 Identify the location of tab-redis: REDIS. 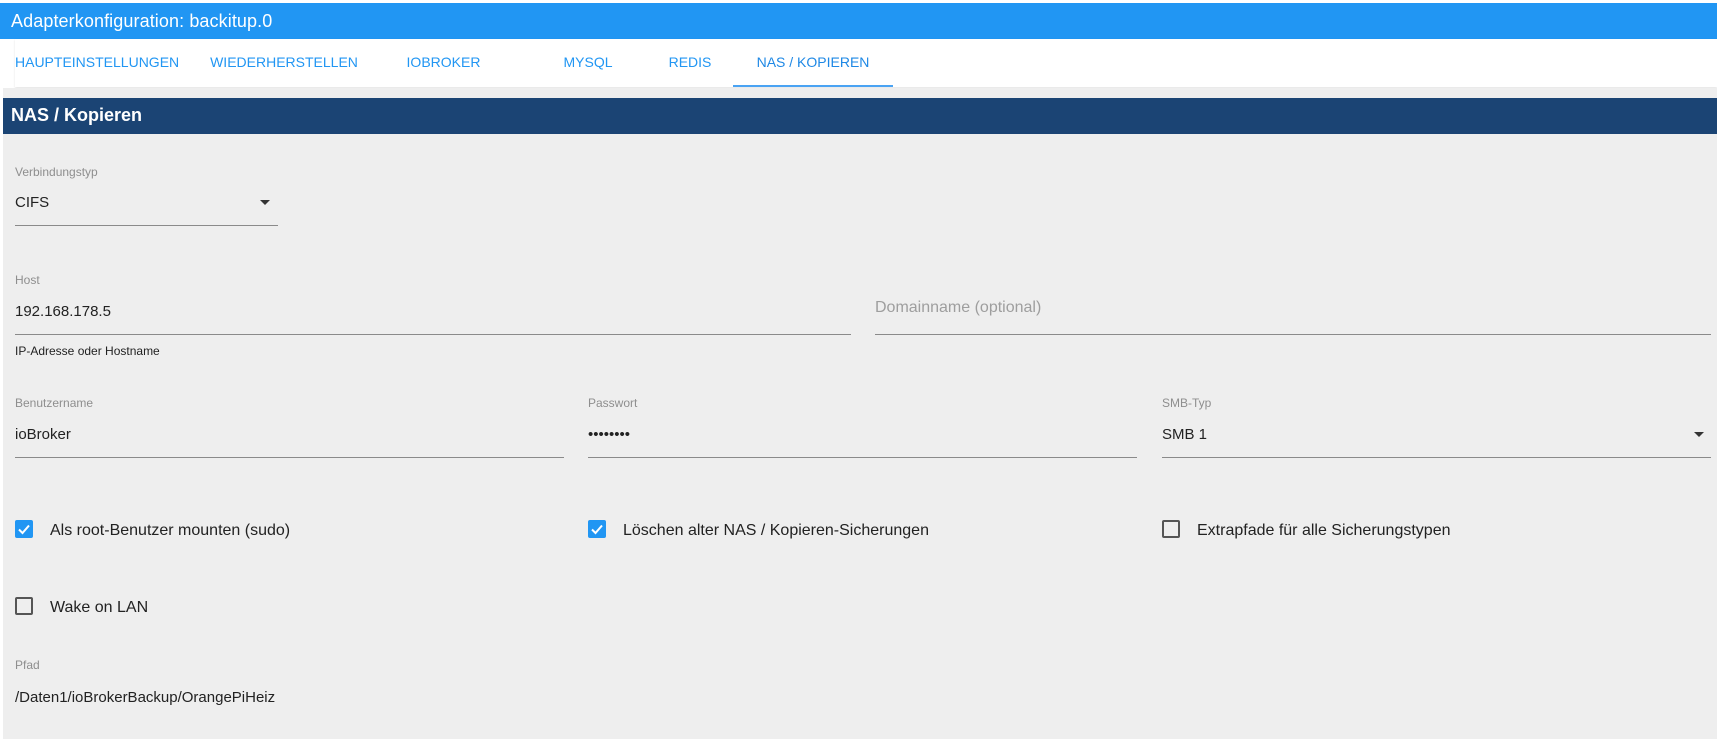
(690, 63).